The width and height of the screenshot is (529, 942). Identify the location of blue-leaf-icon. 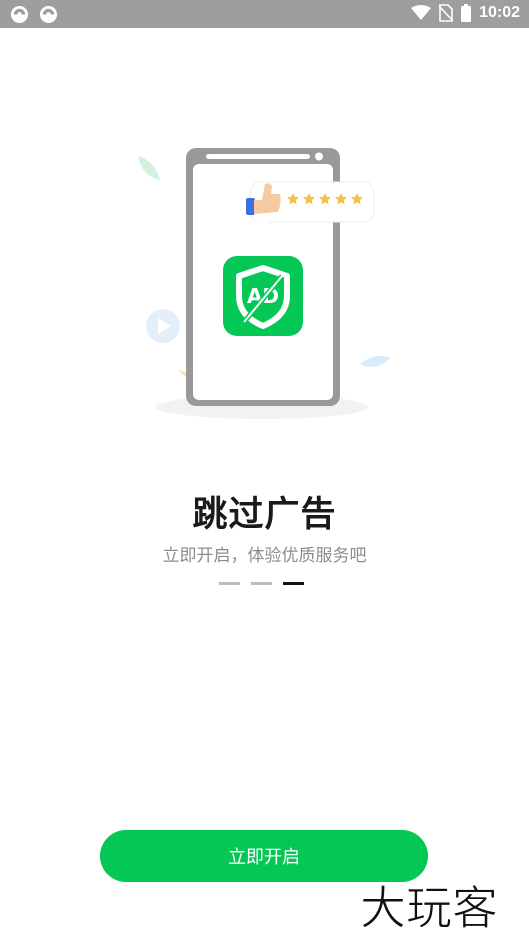
(375, 361).